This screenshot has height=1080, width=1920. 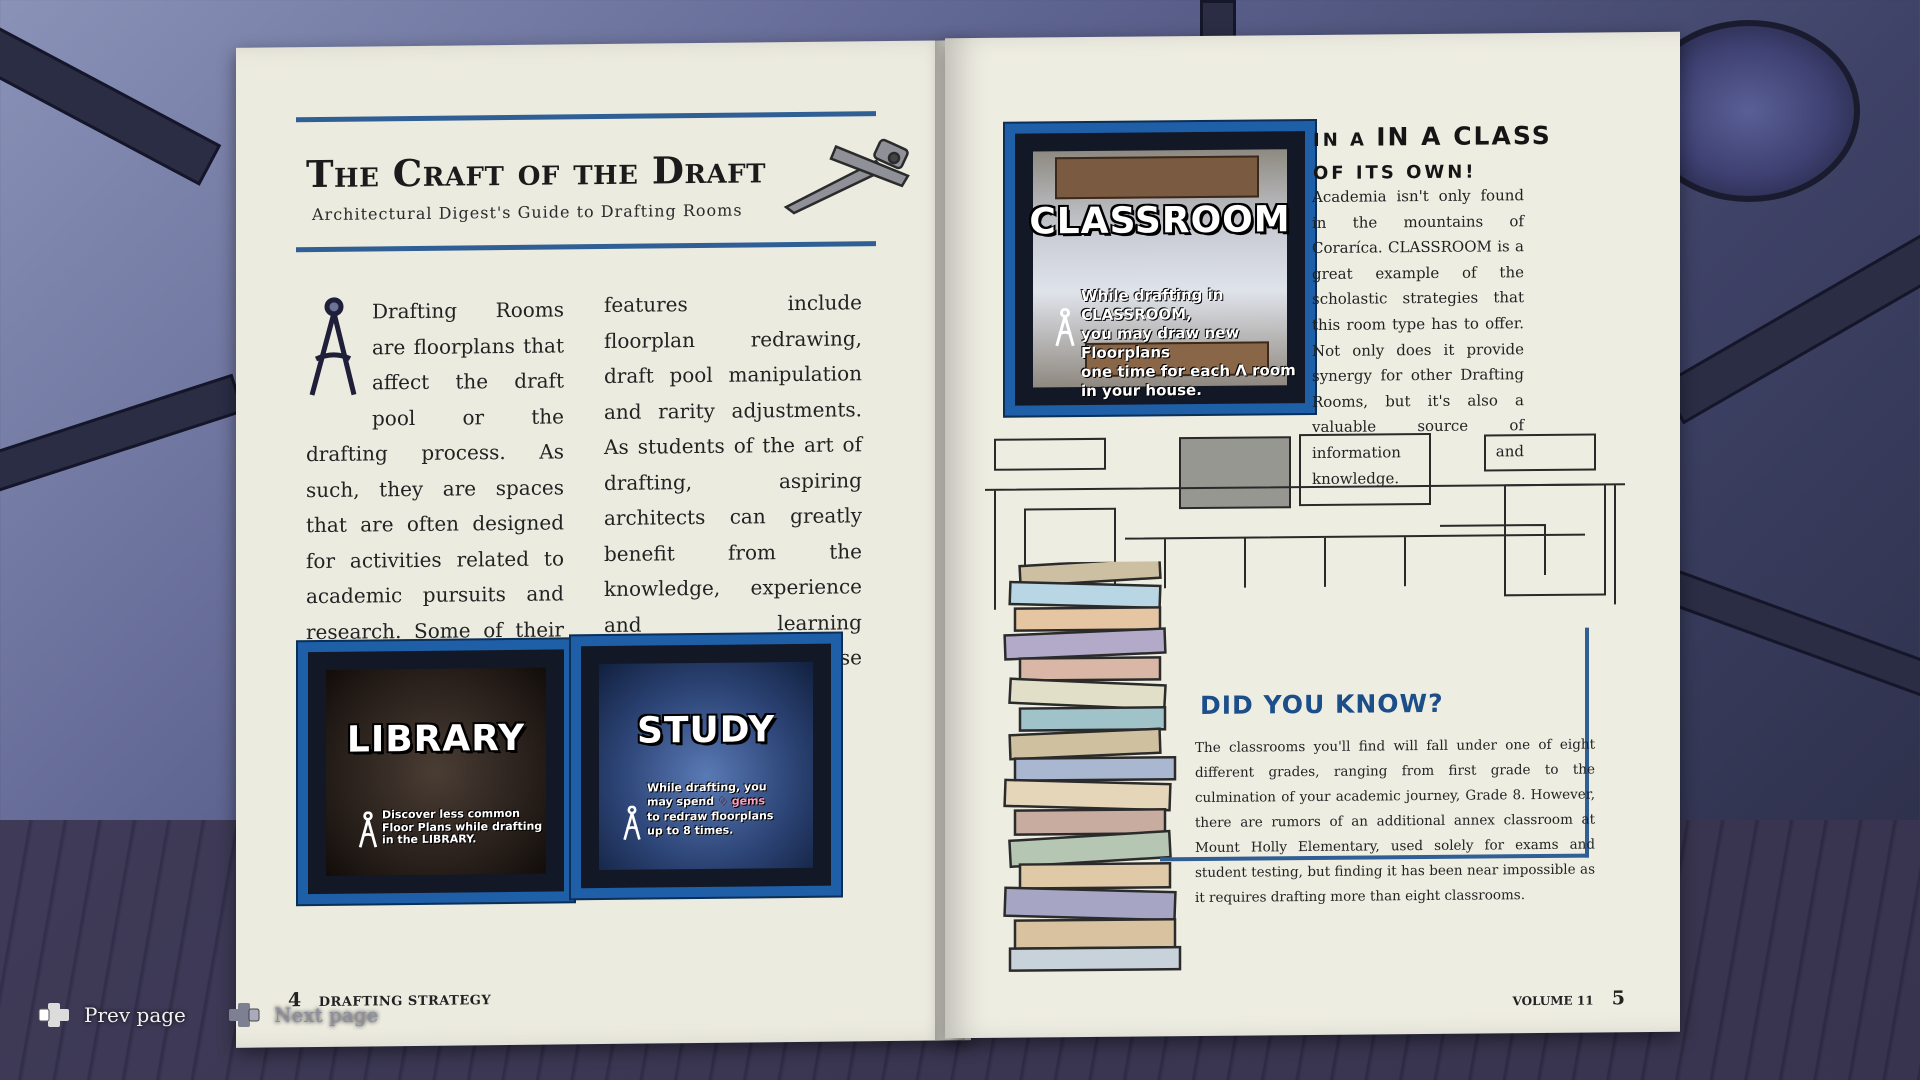 I want to click on header-rule-top, so click(x=586, y=117).